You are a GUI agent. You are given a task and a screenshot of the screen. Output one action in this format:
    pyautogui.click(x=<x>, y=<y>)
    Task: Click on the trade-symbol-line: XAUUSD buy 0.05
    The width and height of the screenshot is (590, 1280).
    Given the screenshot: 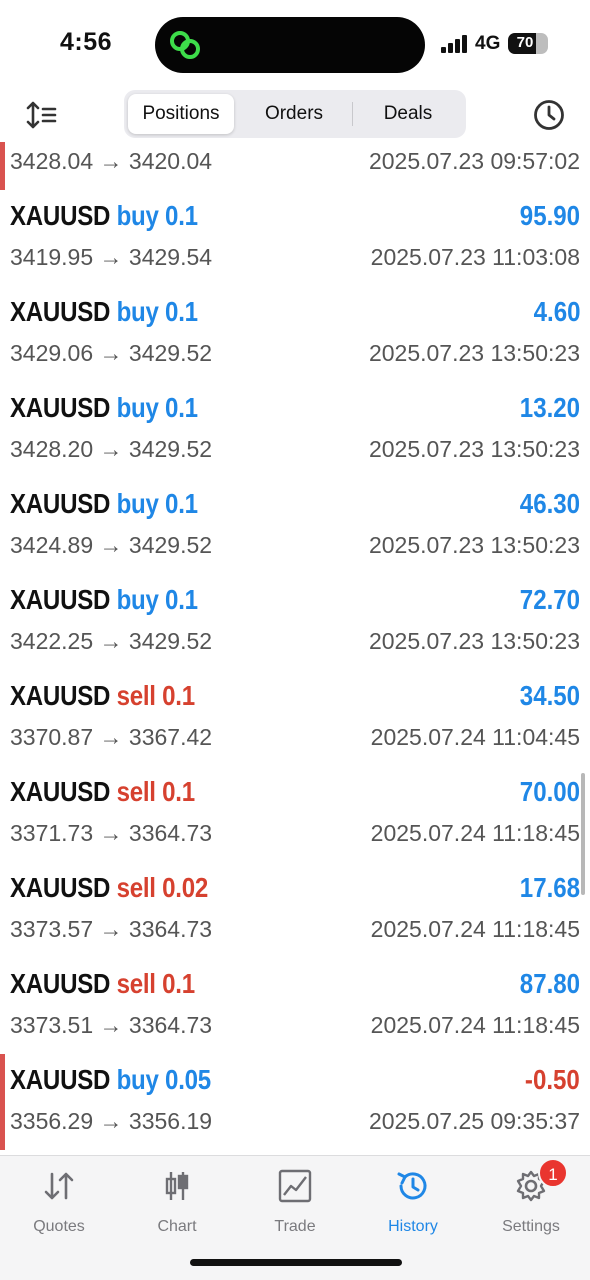 What is the action you would take?
    pyautogui.click(x=110, y=1080)
    